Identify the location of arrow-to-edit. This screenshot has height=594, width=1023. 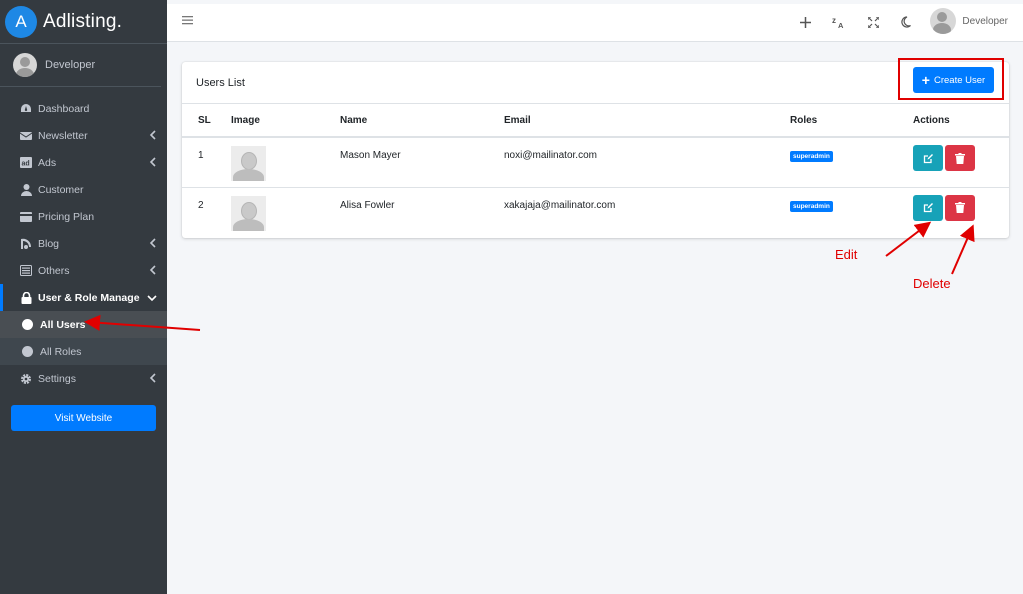
(908, 239).